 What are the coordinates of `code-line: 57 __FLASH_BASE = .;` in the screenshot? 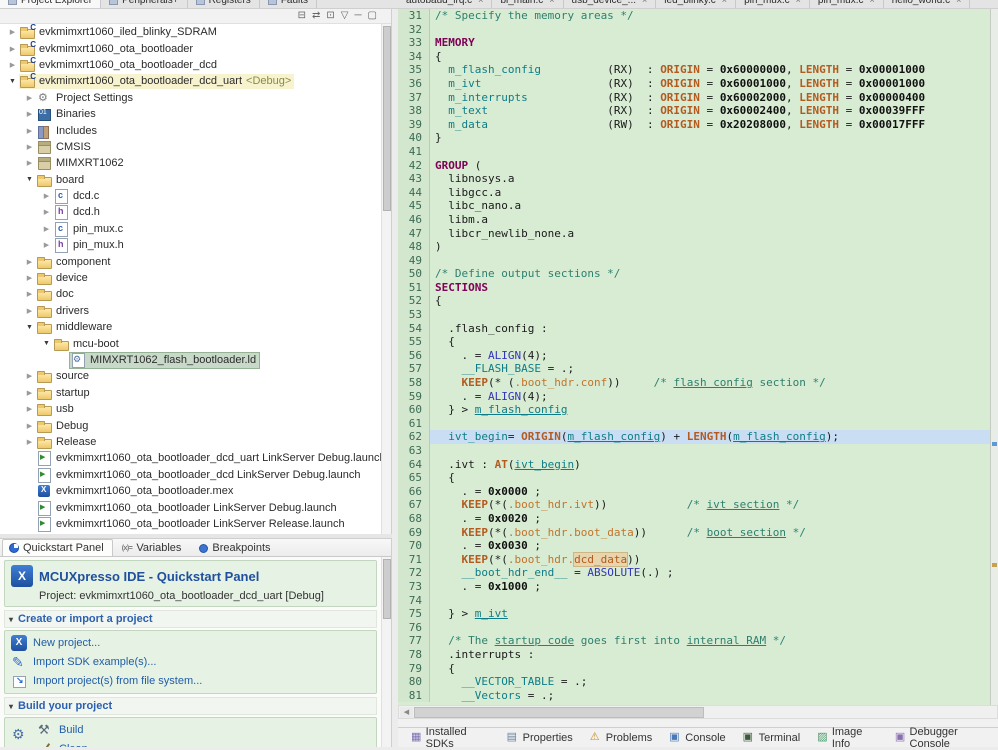 It's located at (694, 369).